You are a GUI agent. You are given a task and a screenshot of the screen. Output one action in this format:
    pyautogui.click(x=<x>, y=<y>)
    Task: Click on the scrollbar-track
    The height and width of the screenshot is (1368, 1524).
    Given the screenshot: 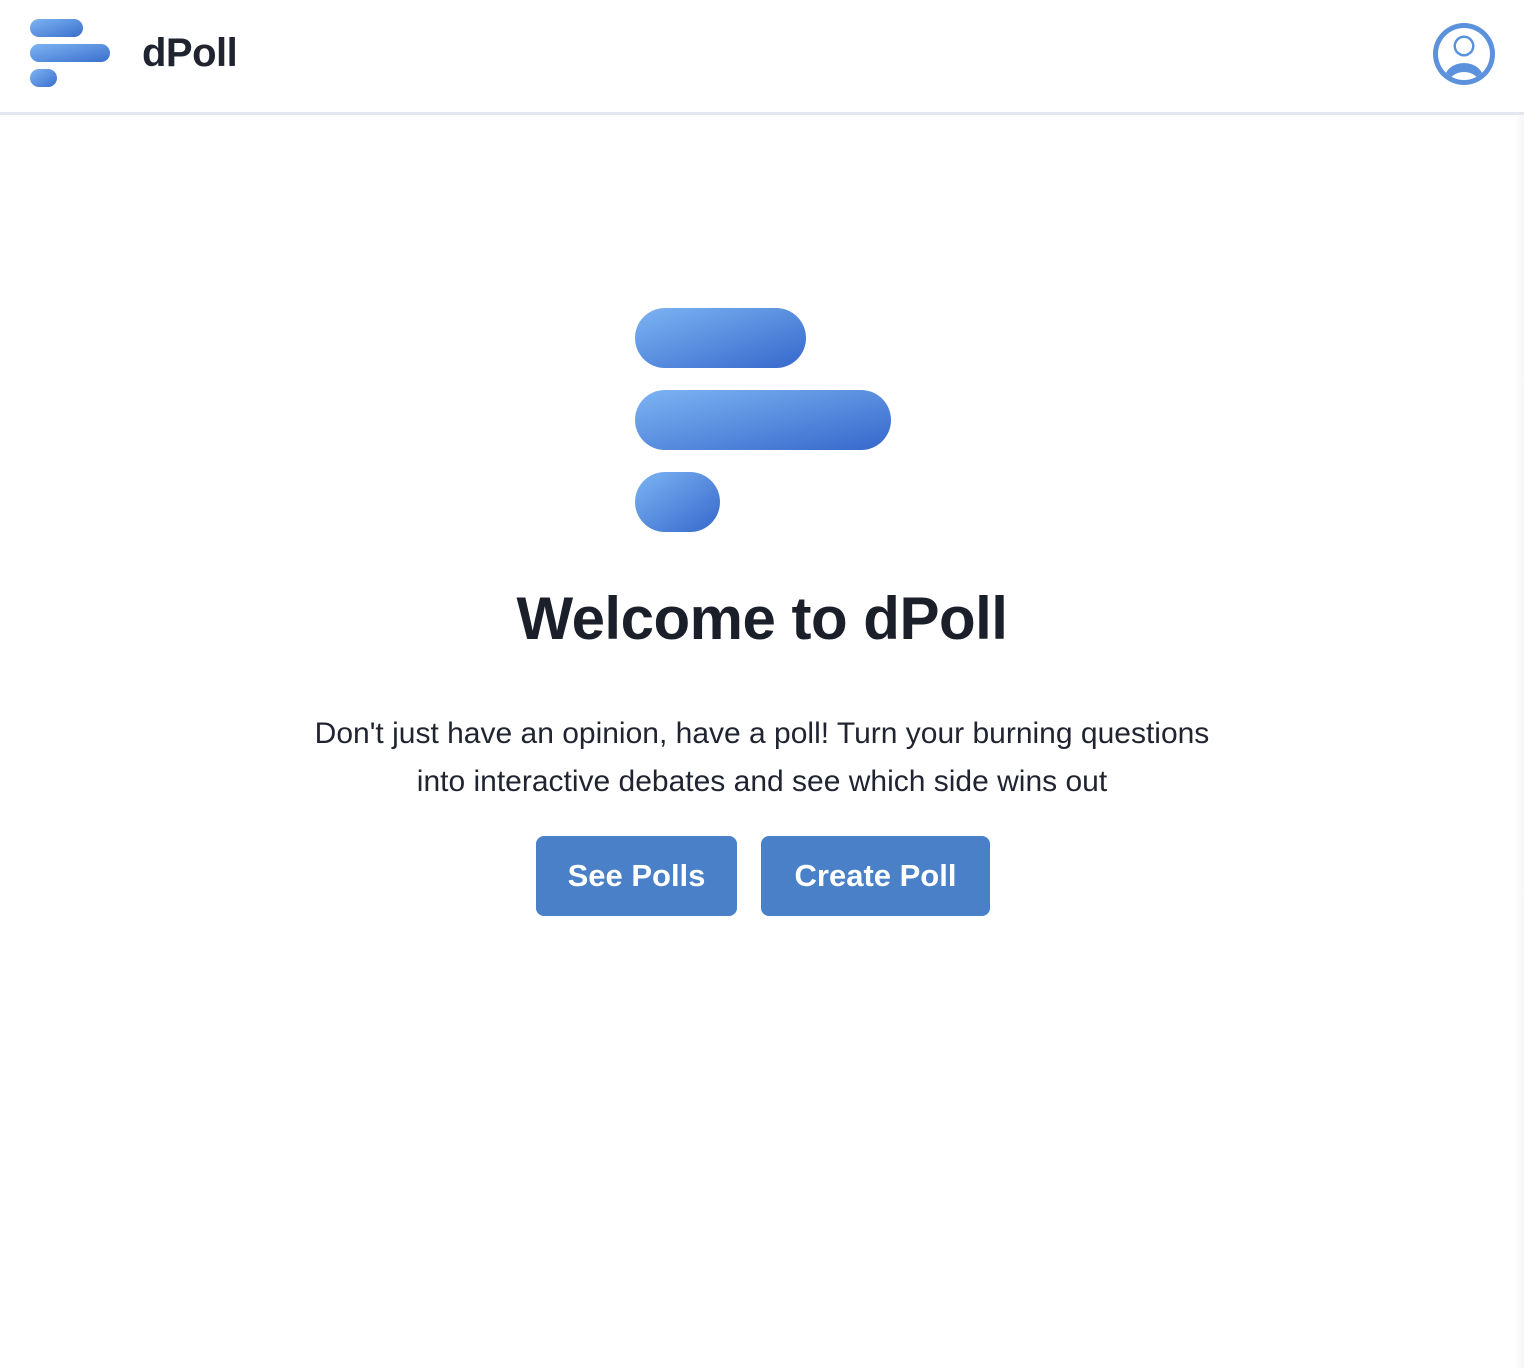 What is the action you would take?
    pyautogui.click(x=1519, y=684)
    